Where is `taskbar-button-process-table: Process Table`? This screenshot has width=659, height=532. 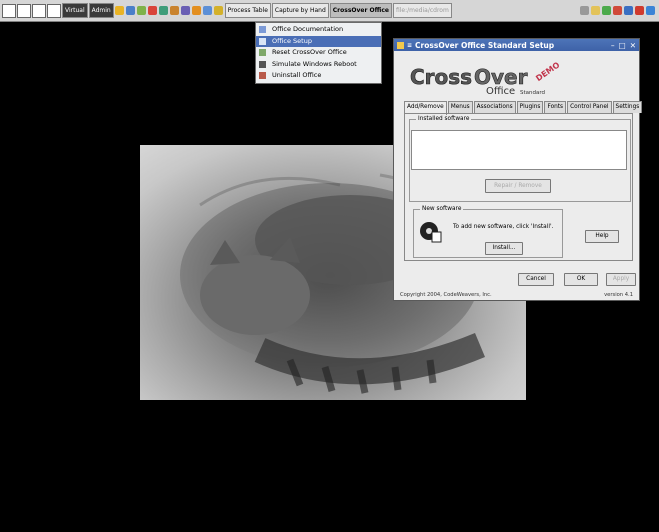 taskbar-button-process-table: Process Table is located at coordinates (247, 10).